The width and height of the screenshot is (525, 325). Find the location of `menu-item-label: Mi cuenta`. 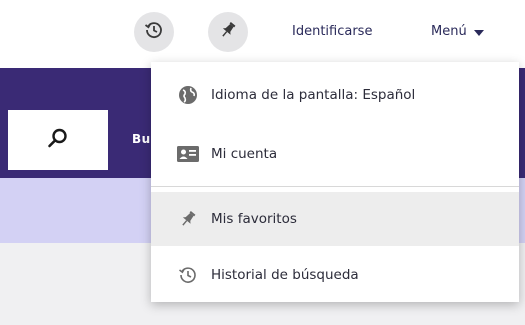

menu-item-label: Mi cuenta is located at coordinates (244, 154).